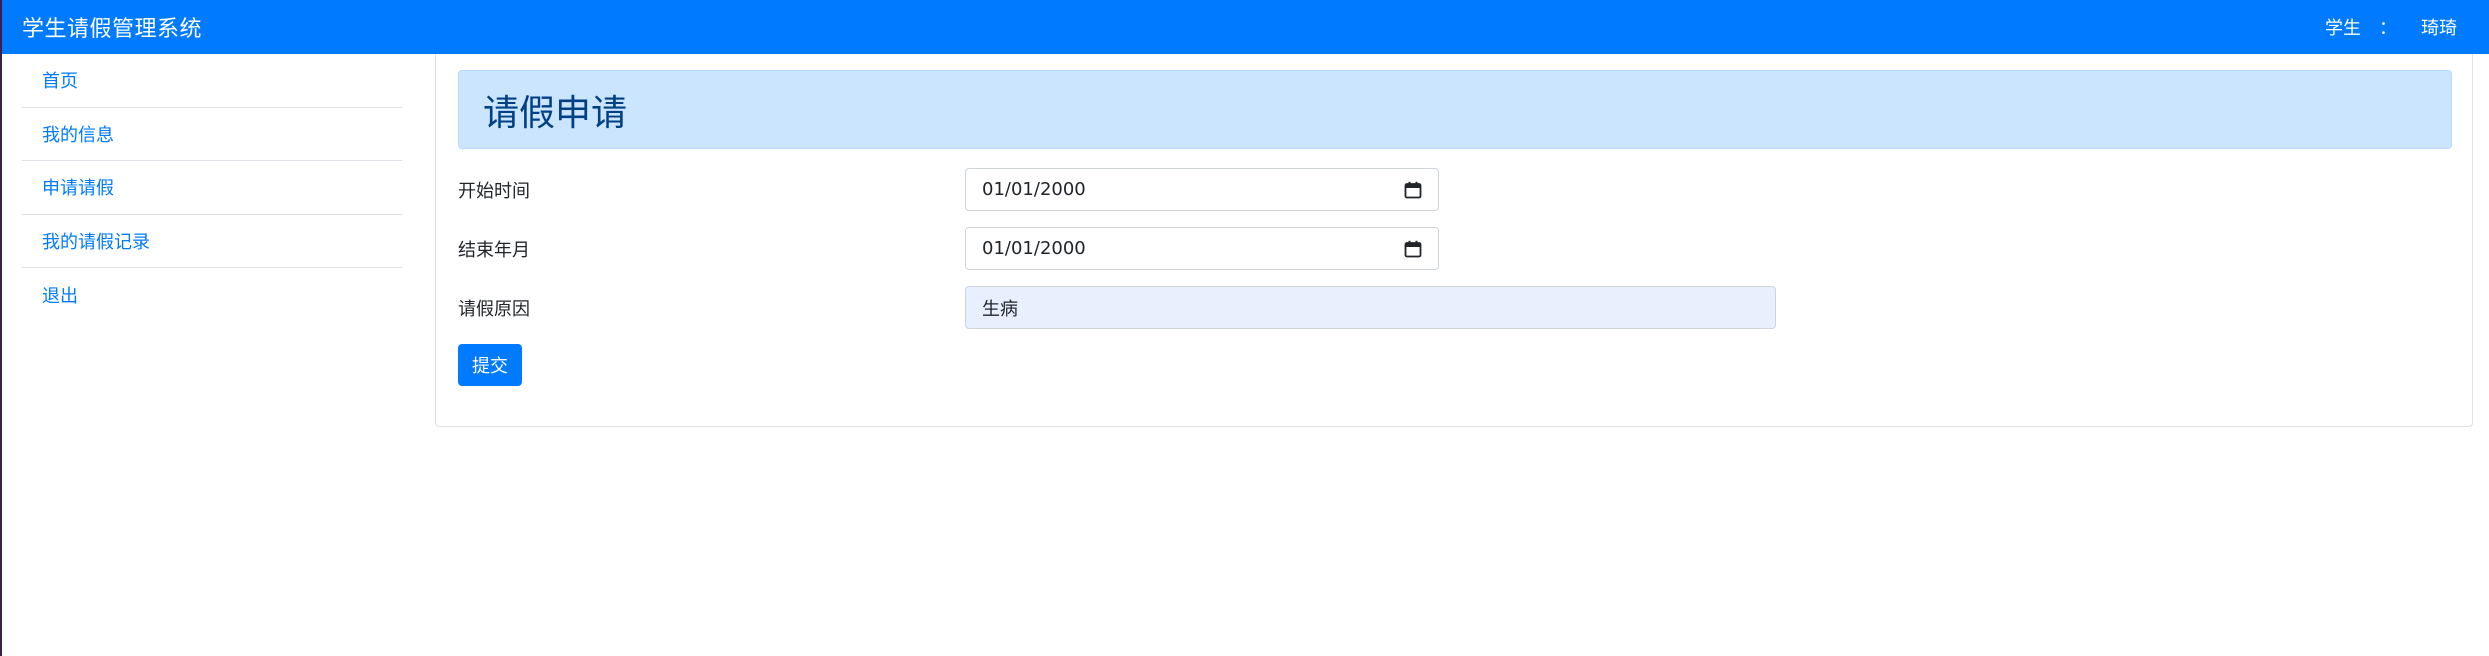 This screenshot has height=656, width=2489. I want to click on start-date-input: 01/01/2000, so click(1202, 189).